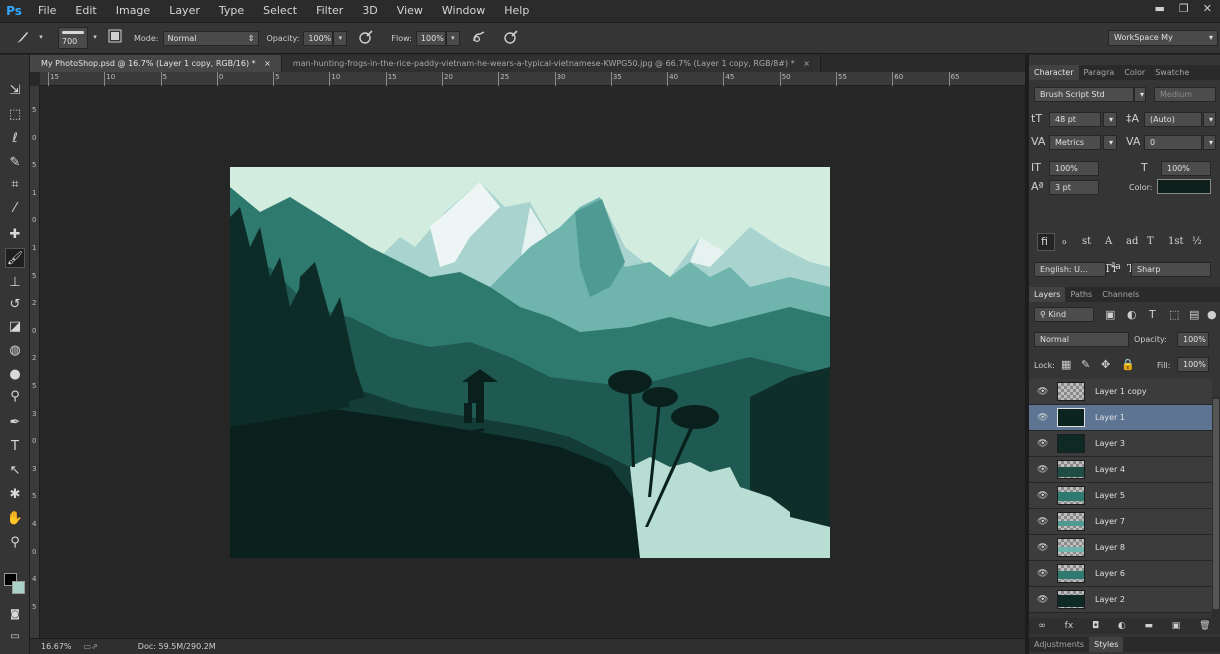 Image resolution: width=1220 pixels, height=654 pixels. What do you see at coordinates (1066, 364) in the screenshot?
I see `lock-transparency-icon: ▦` at bounding box center [1066, 364].